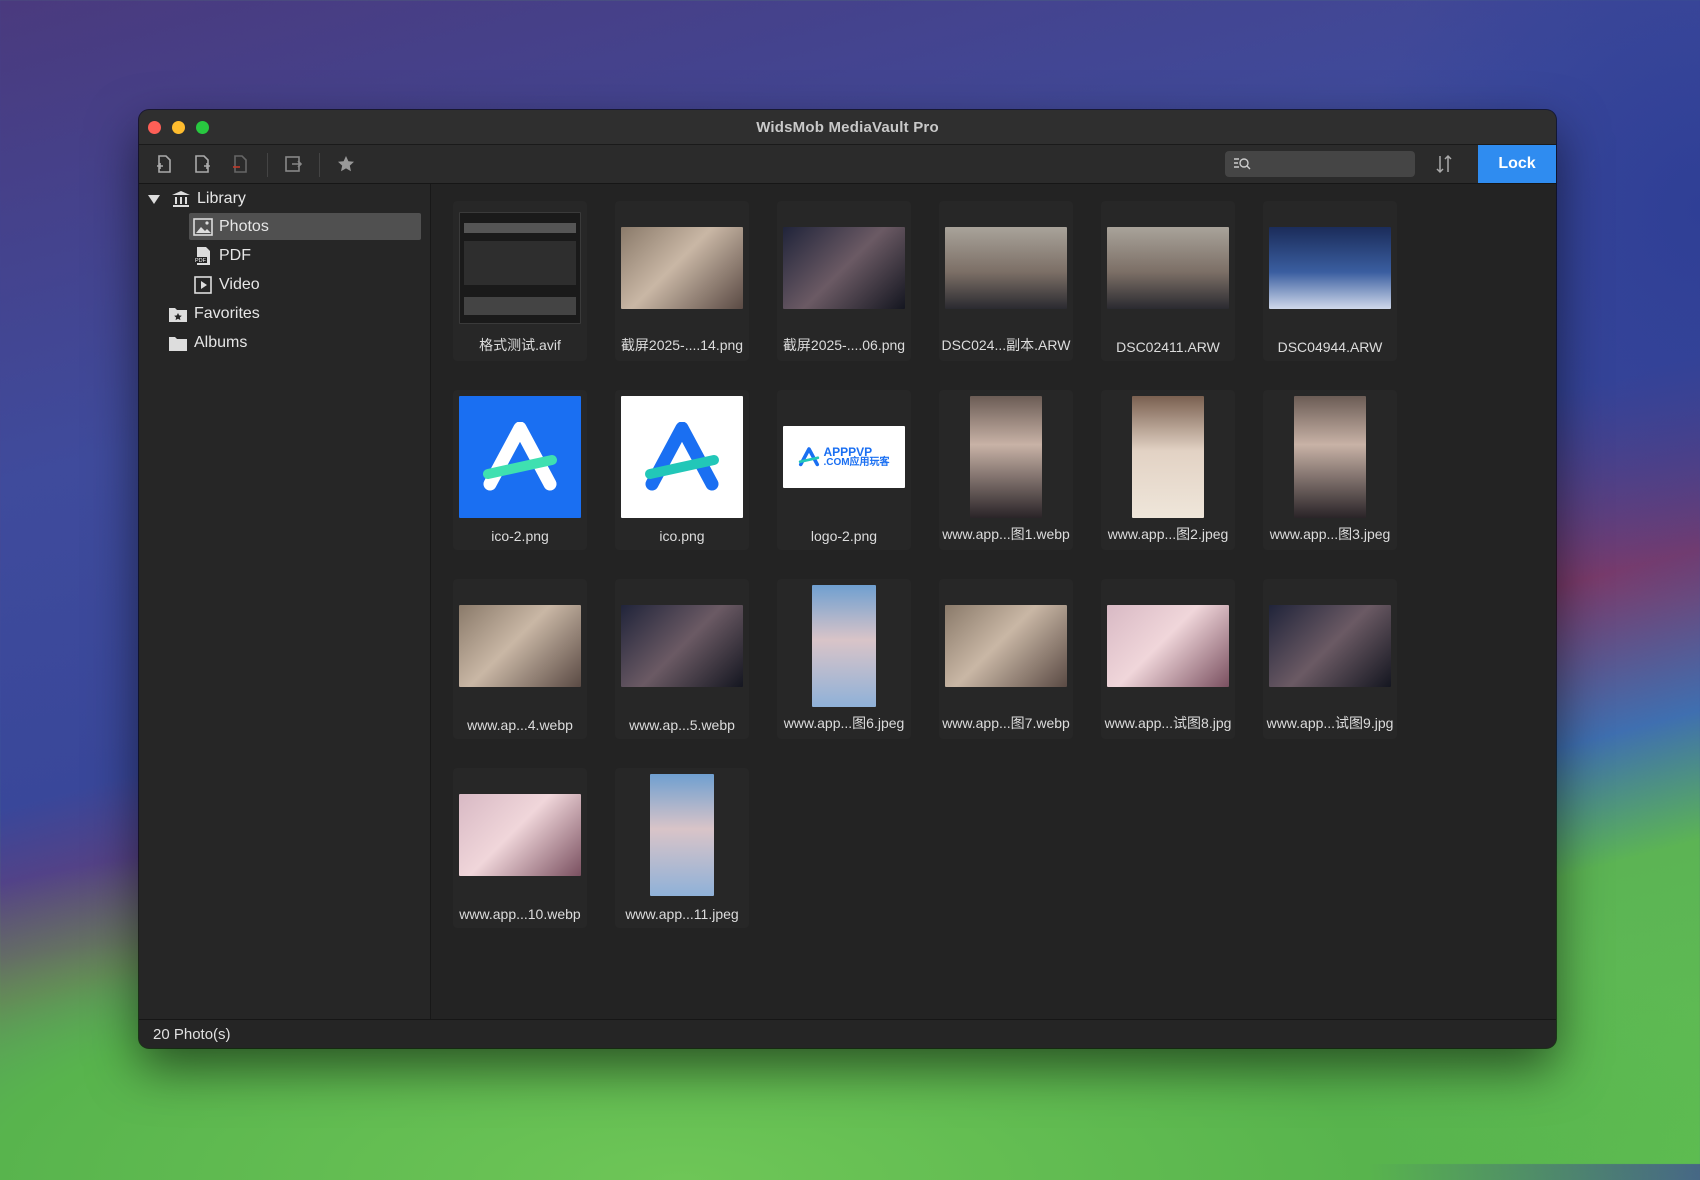 The height and width of the screenshot is (1180, 1700). Describe the element at coordinates (154, 199) in the screenshot. I see `disclosure-triangle-icon` at that location.